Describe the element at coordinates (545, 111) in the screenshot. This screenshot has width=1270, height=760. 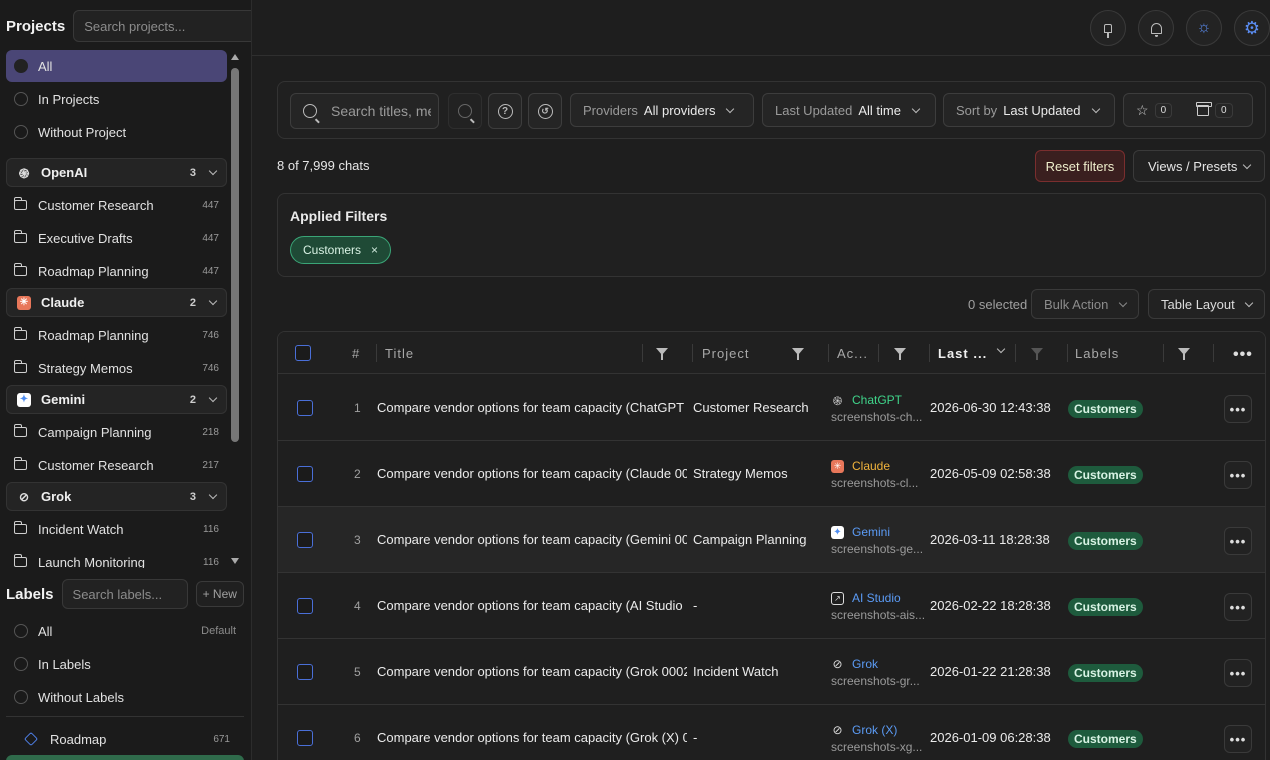
I see `history-button: ↺` at that location.